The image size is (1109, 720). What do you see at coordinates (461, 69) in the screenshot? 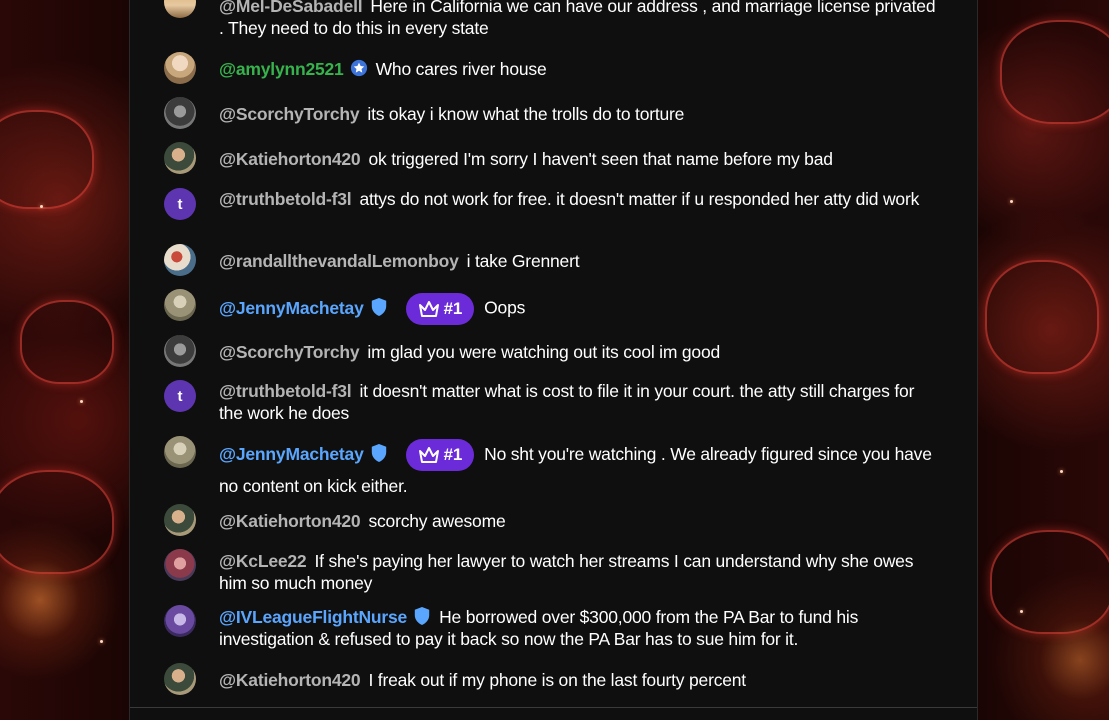
I see `message-body: Who cares river house` at bounding box center [461, 69].